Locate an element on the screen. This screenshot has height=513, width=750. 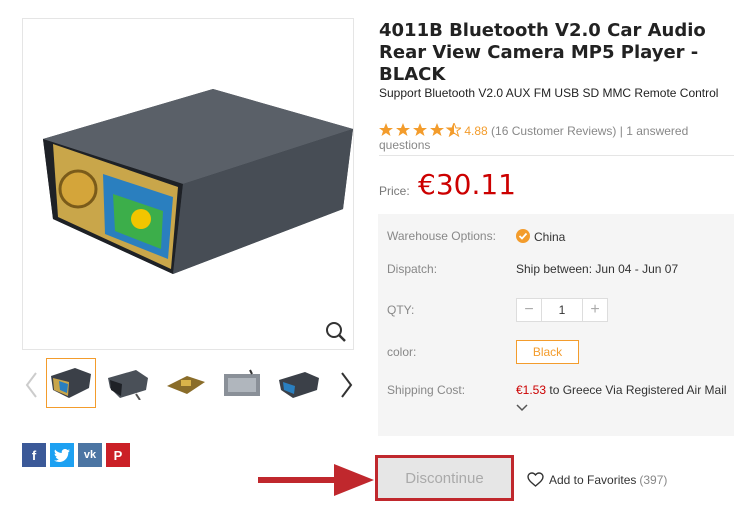
rating-stars-icon is located at coordinates (420, 130).